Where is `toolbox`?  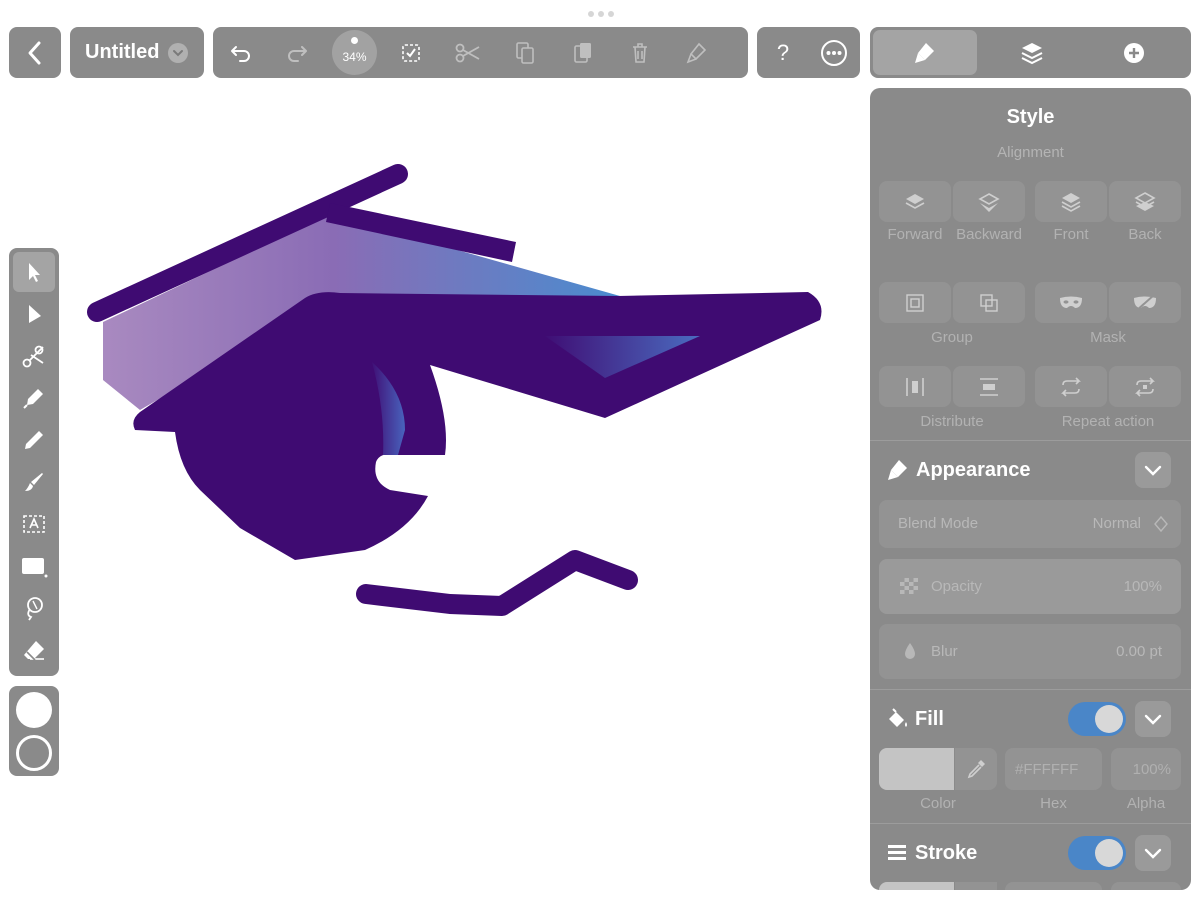 toolbox is located at coordinates (34, 462).